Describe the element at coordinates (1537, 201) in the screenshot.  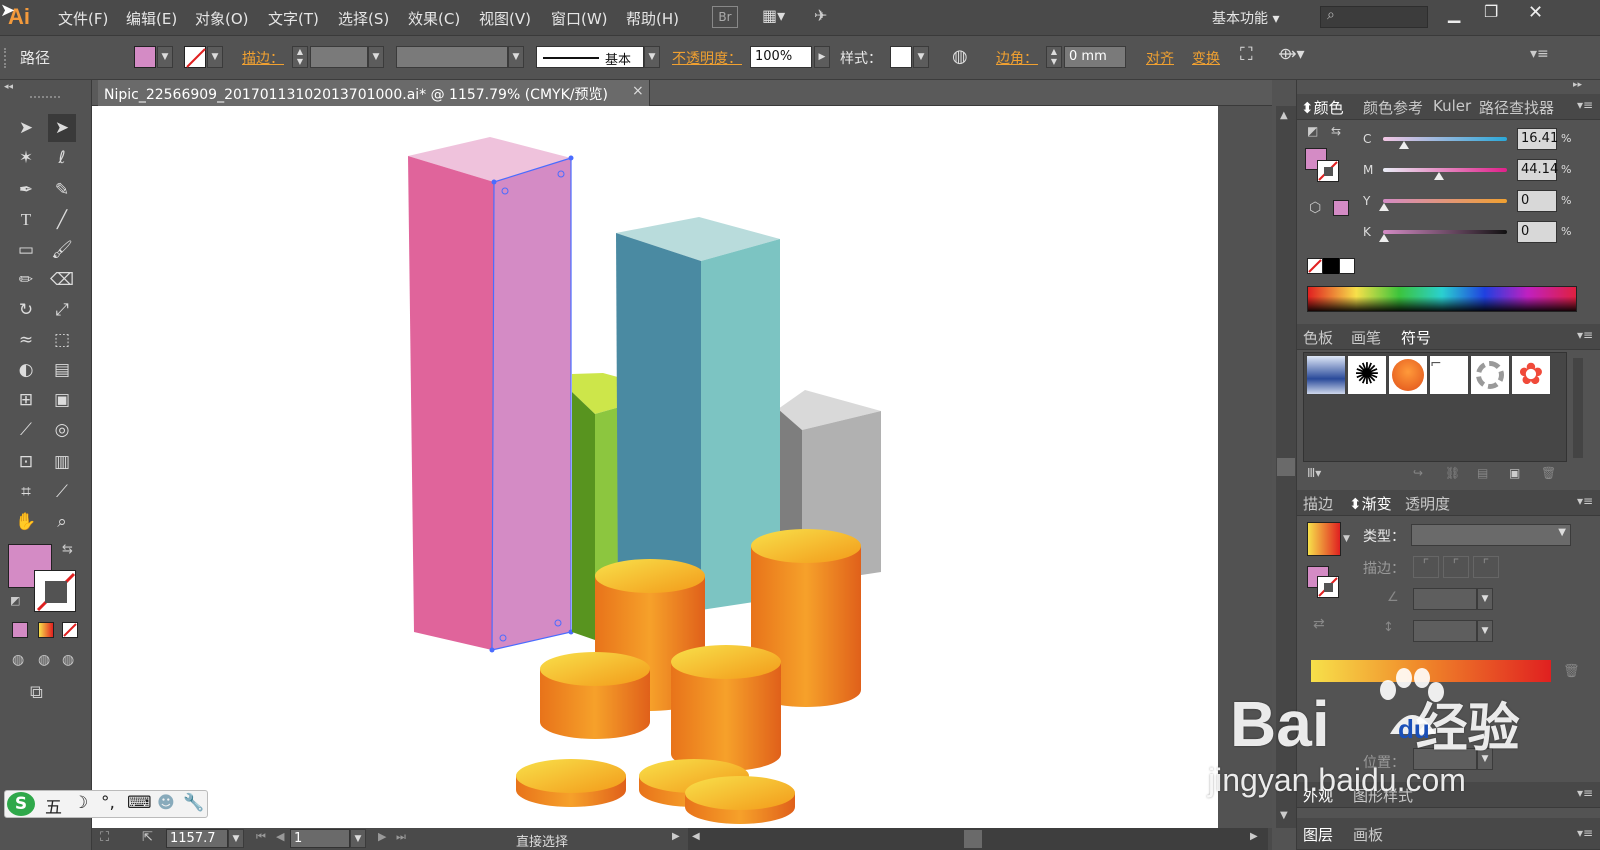
I see `channel-value-y: 0` at that location.